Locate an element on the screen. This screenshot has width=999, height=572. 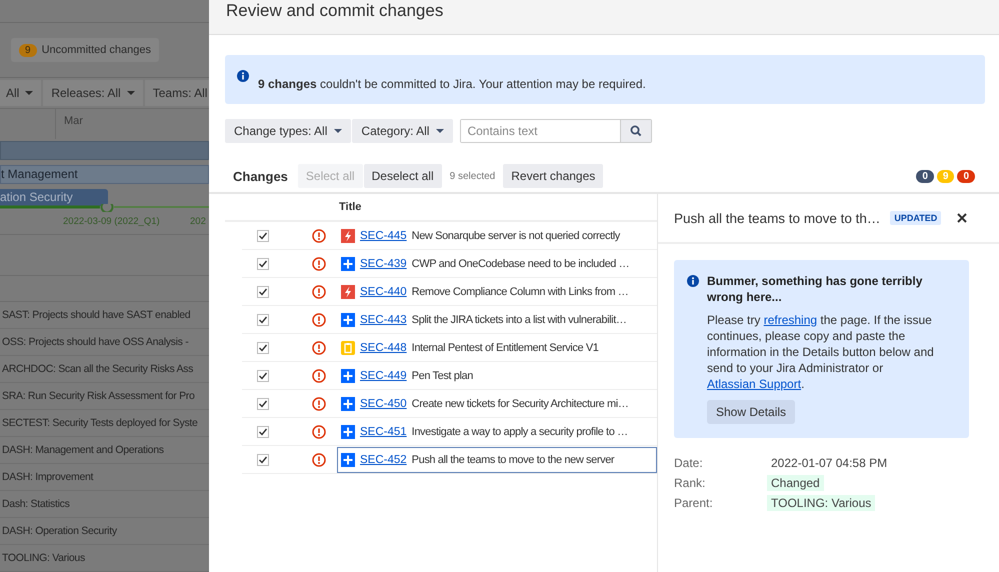
issue-title: Pen Test plan is located at coordinates (442, 376).